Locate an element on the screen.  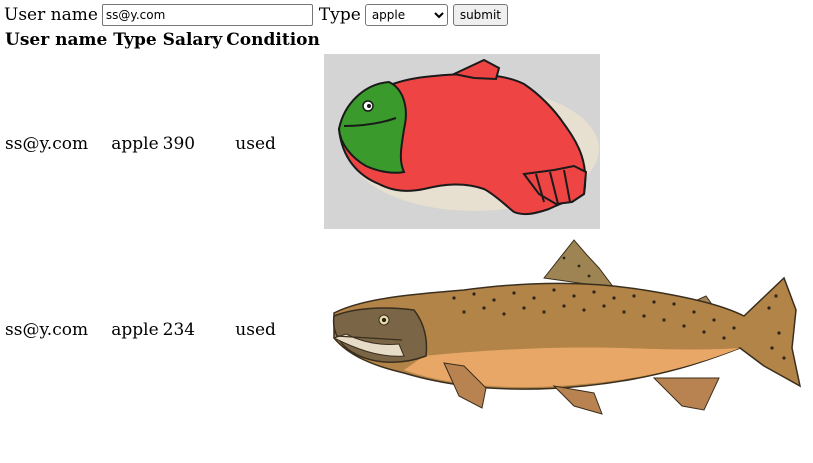
column-header-condition: Condition is located at coordinates (273, 40).